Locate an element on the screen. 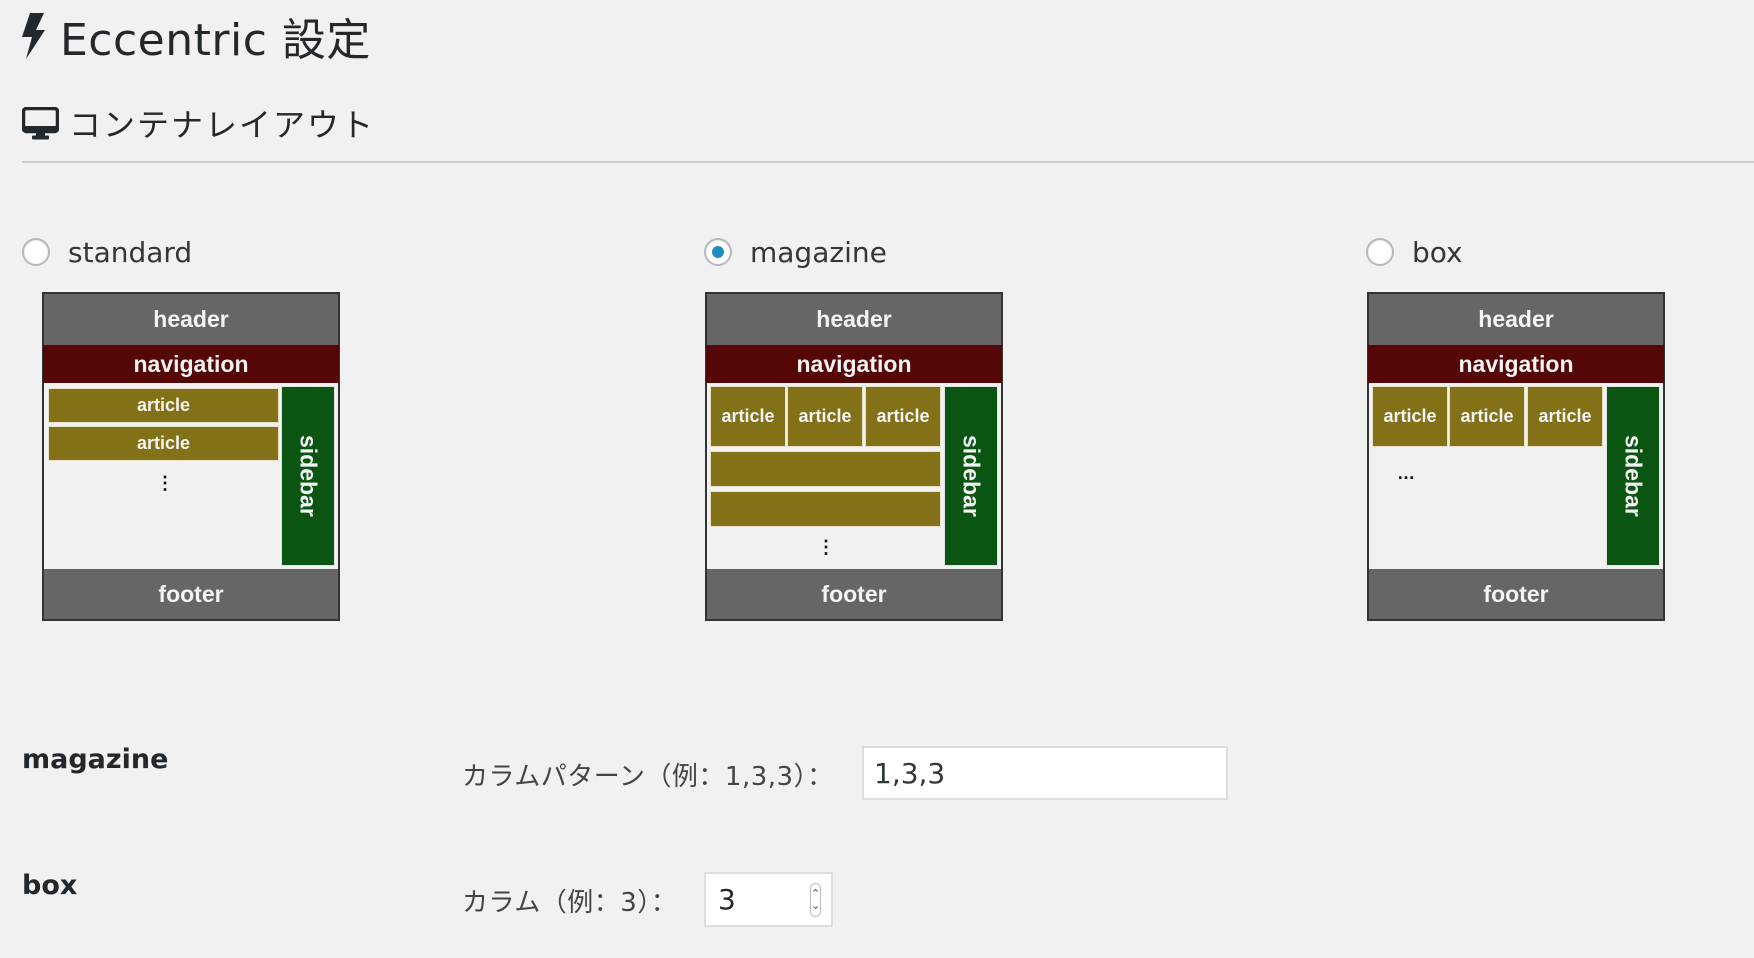  section-divider is located at coordinates (888, 162).